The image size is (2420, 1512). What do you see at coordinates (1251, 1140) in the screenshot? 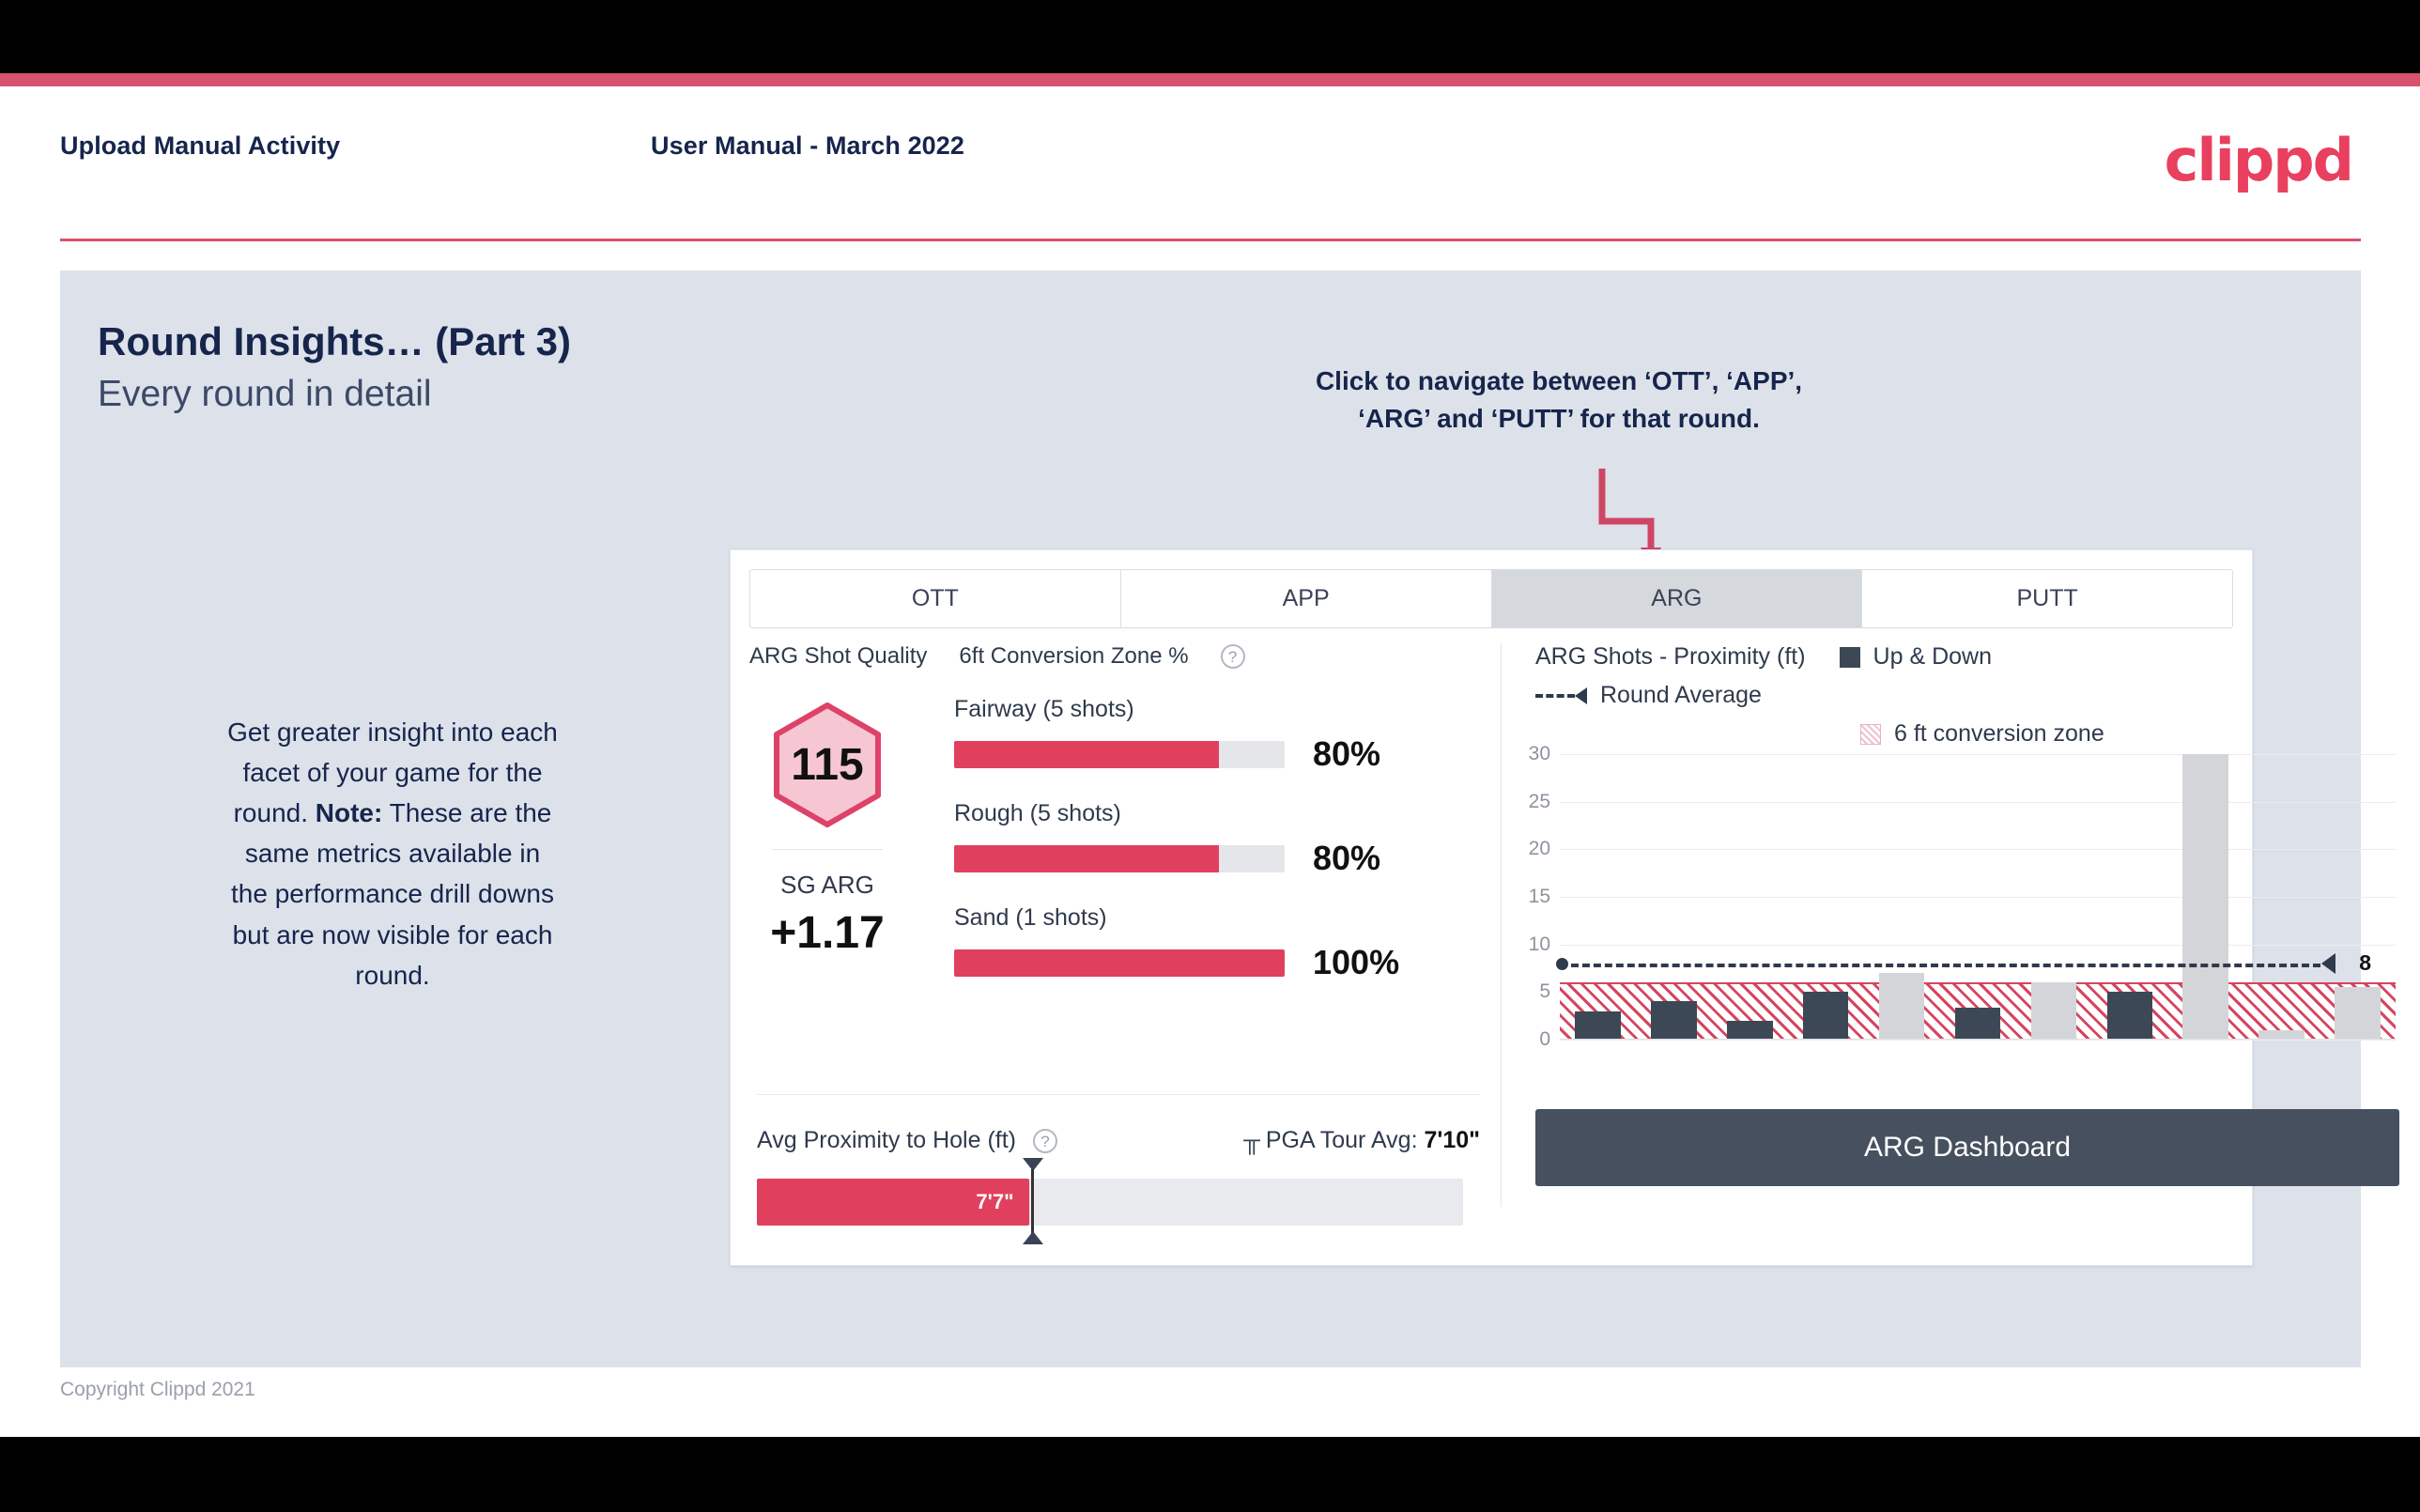
I see `golf-tee-icon: ╥` at bounding box center [1251, 1140].